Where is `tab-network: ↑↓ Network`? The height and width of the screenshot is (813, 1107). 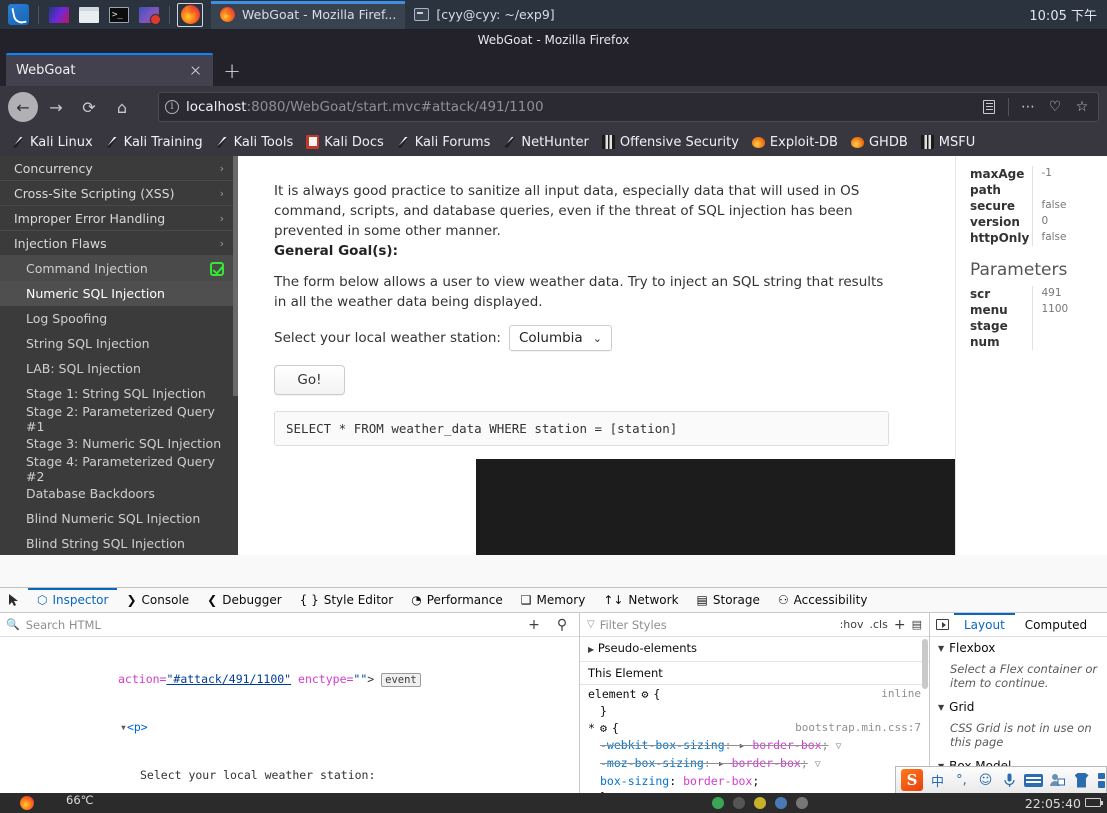 tab-network: ↑↓ Network is located at coordinates (640, 600).